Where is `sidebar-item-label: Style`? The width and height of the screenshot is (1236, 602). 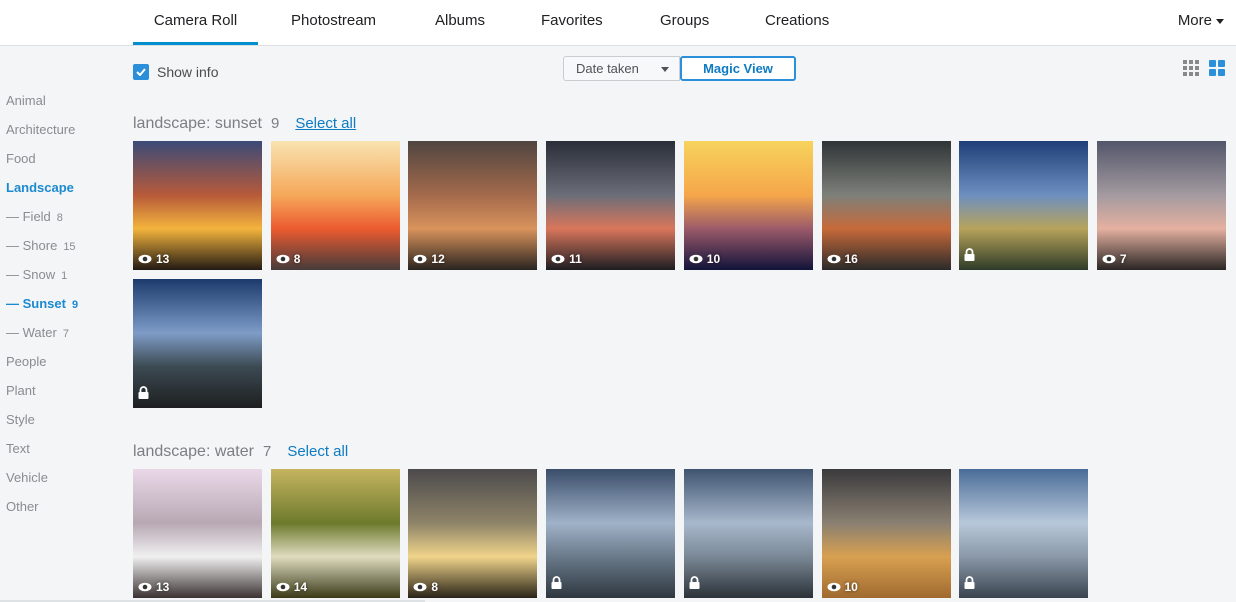
sidebar-item-label: Style is located at coordinates (20, 419).